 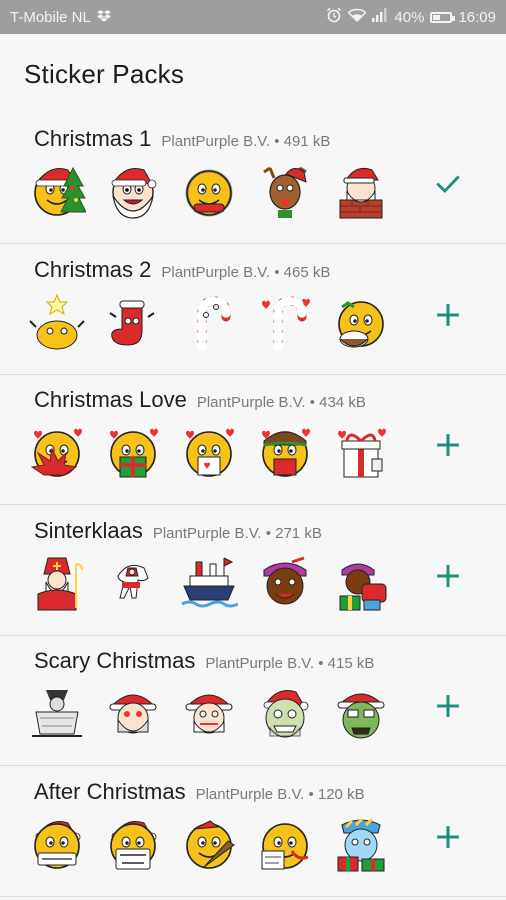 I want to click on carrier-label: T-Mobile NL, so click(x=50, y=17).